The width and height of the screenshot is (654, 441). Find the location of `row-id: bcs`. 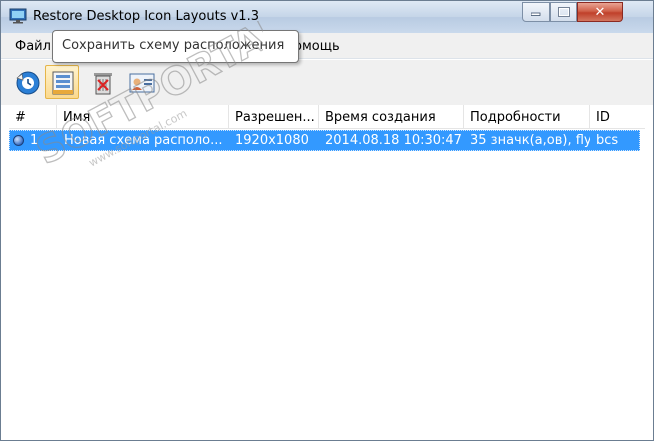

row-id: bcs is located at coordinates (607, 140).